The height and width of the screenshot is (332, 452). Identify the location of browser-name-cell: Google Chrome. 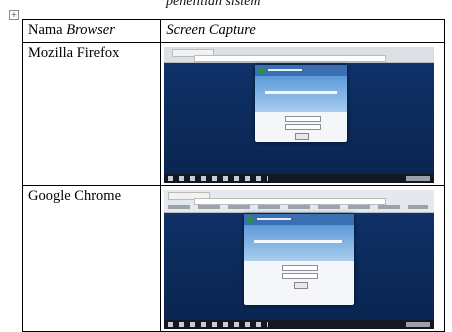
(91, 258).